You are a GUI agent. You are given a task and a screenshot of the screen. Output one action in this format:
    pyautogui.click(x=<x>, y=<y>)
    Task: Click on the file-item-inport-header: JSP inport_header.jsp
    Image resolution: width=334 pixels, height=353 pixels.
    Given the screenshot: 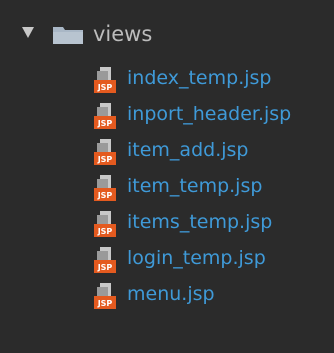 What is the action you would take?
    pyautogui.click(x=167, y=115)
    